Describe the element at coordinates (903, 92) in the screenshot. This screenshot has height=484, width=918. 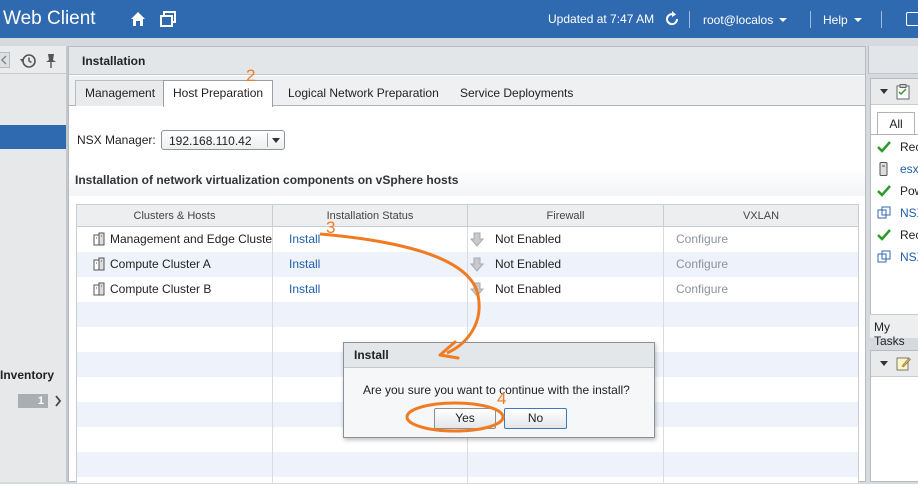
I see `tasks-icon` at that location.